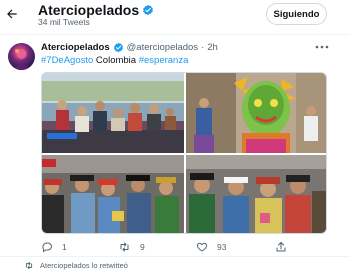  I want to click on hashtag-link: #esperanza, so click(164, 60).